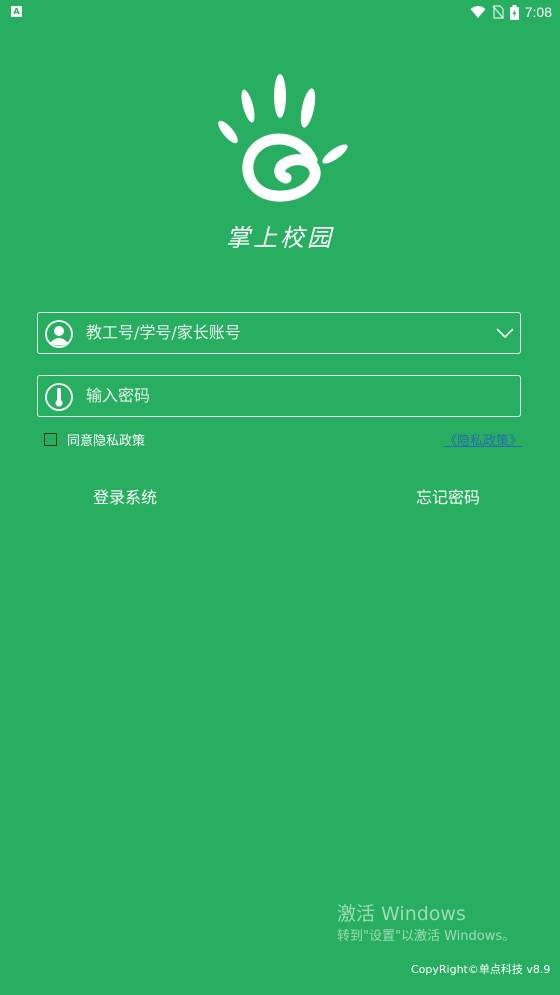 This screenshot has width=560, height=995. Describe the element at coordinates (478, 12) in the screenshot. I see `wifi-icon` at that location.